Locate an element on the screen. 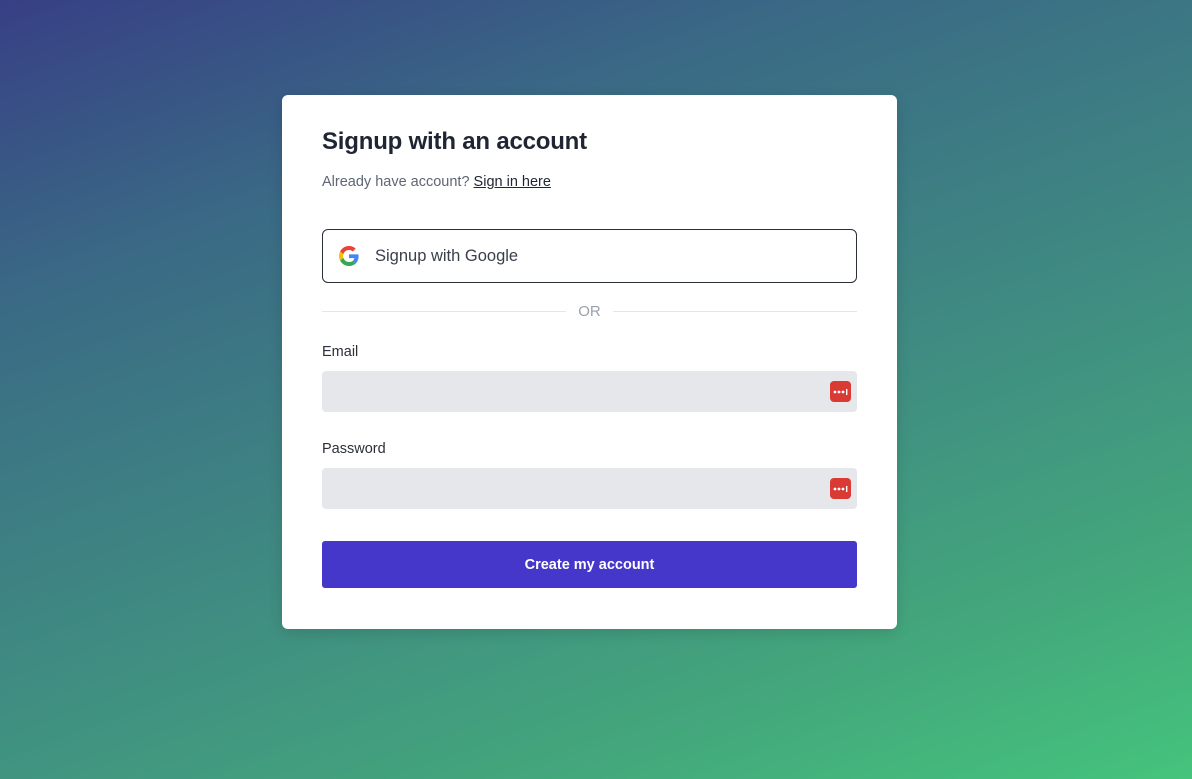 The image size is (1192, 779). google-signup-label: Signup with Google is located at coordinates (447, 255).